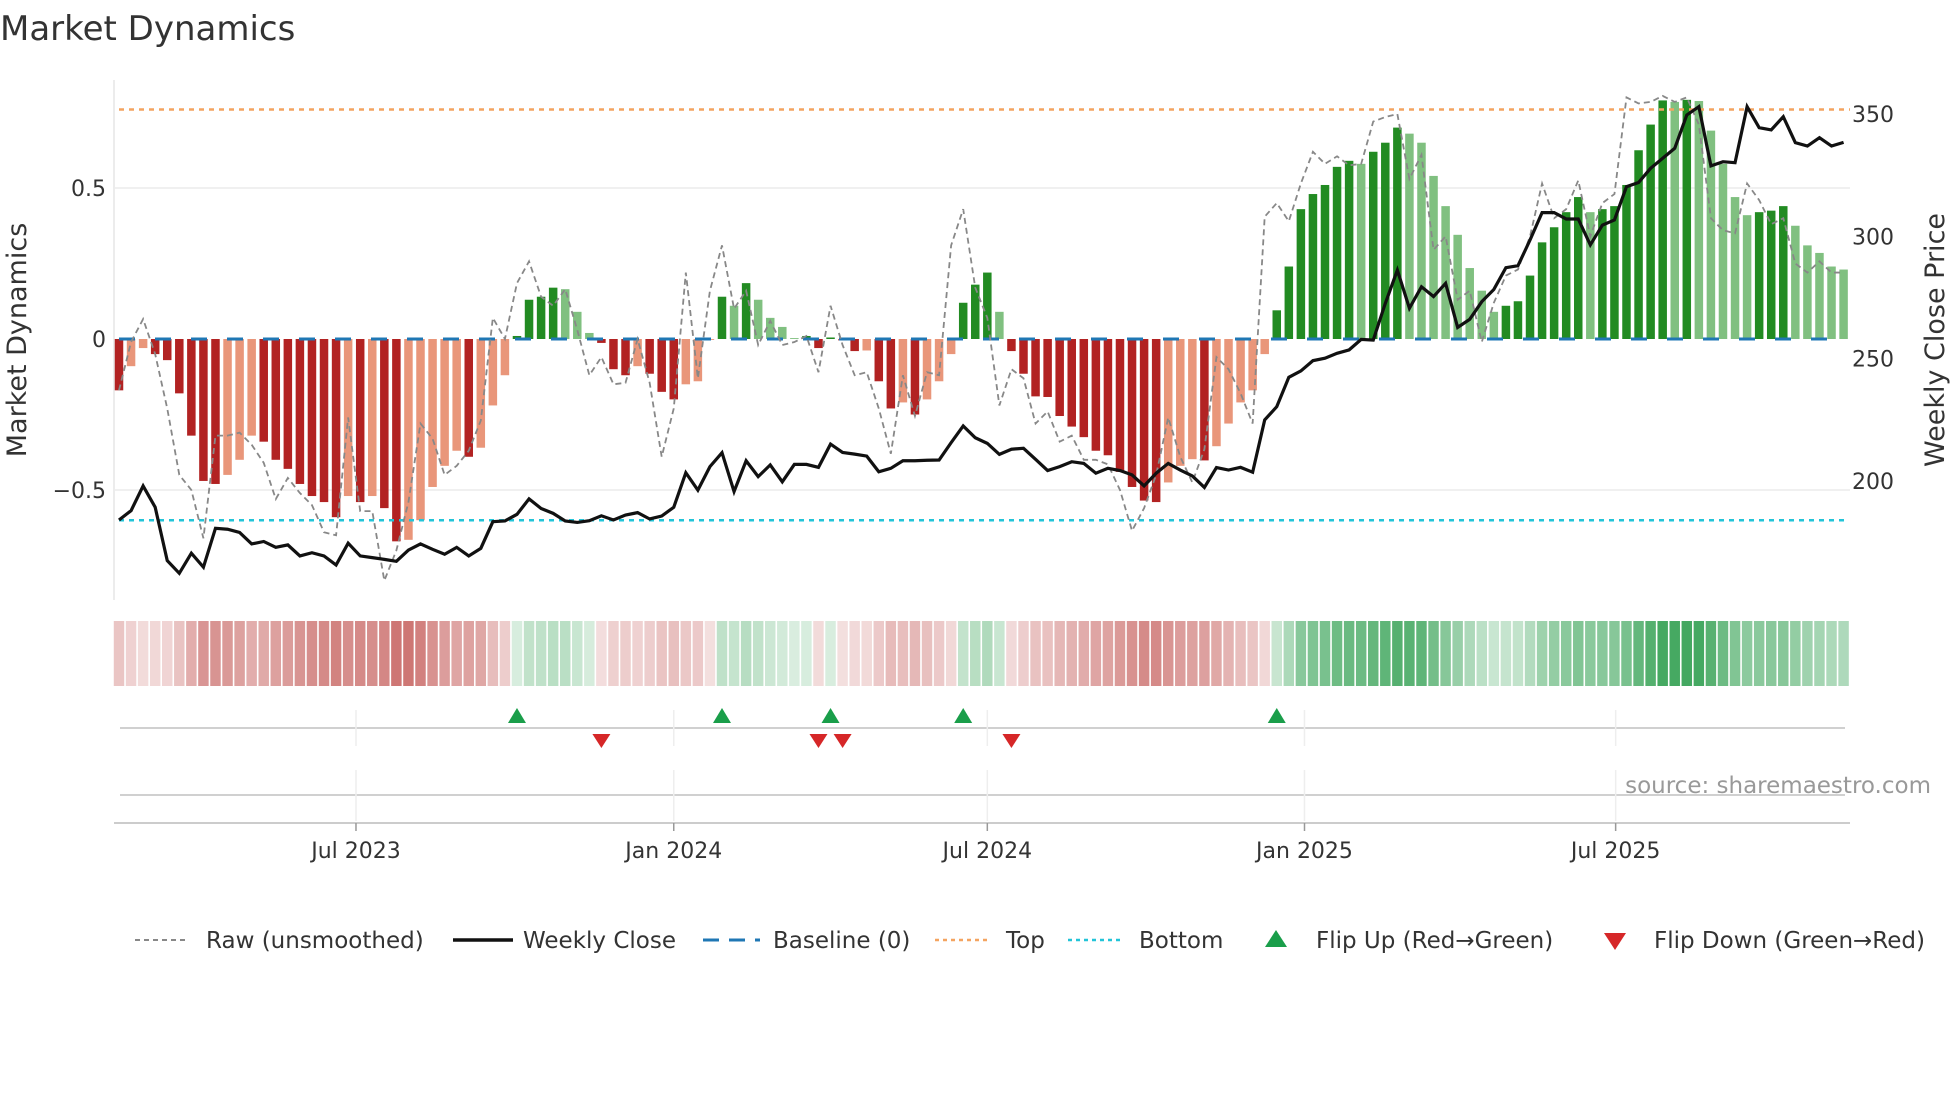 This screenshot has height=1106, width=1960. I want to click on y2-tick-label: 200, so click(1873, 482).